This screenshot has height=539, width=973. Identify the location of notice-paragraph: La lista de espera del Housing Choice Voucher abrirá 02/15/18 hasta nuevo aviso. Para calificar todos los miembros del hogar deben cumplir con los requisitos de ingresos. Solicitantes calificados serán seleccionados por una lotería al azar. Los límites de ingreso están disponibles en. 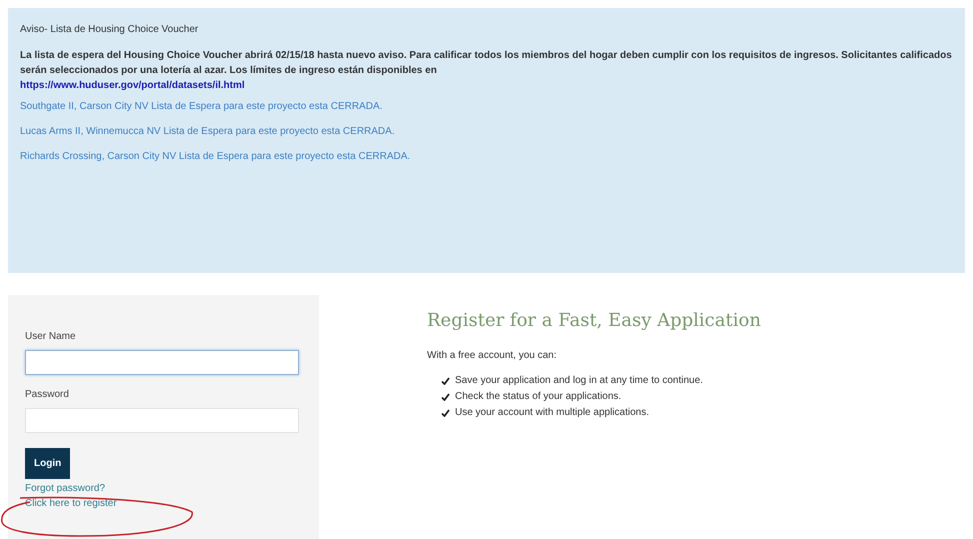
(486, 63).